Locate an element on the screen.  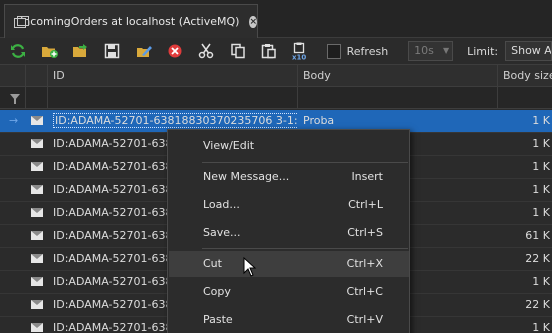
delete-button is located at coordinates (175, 51).